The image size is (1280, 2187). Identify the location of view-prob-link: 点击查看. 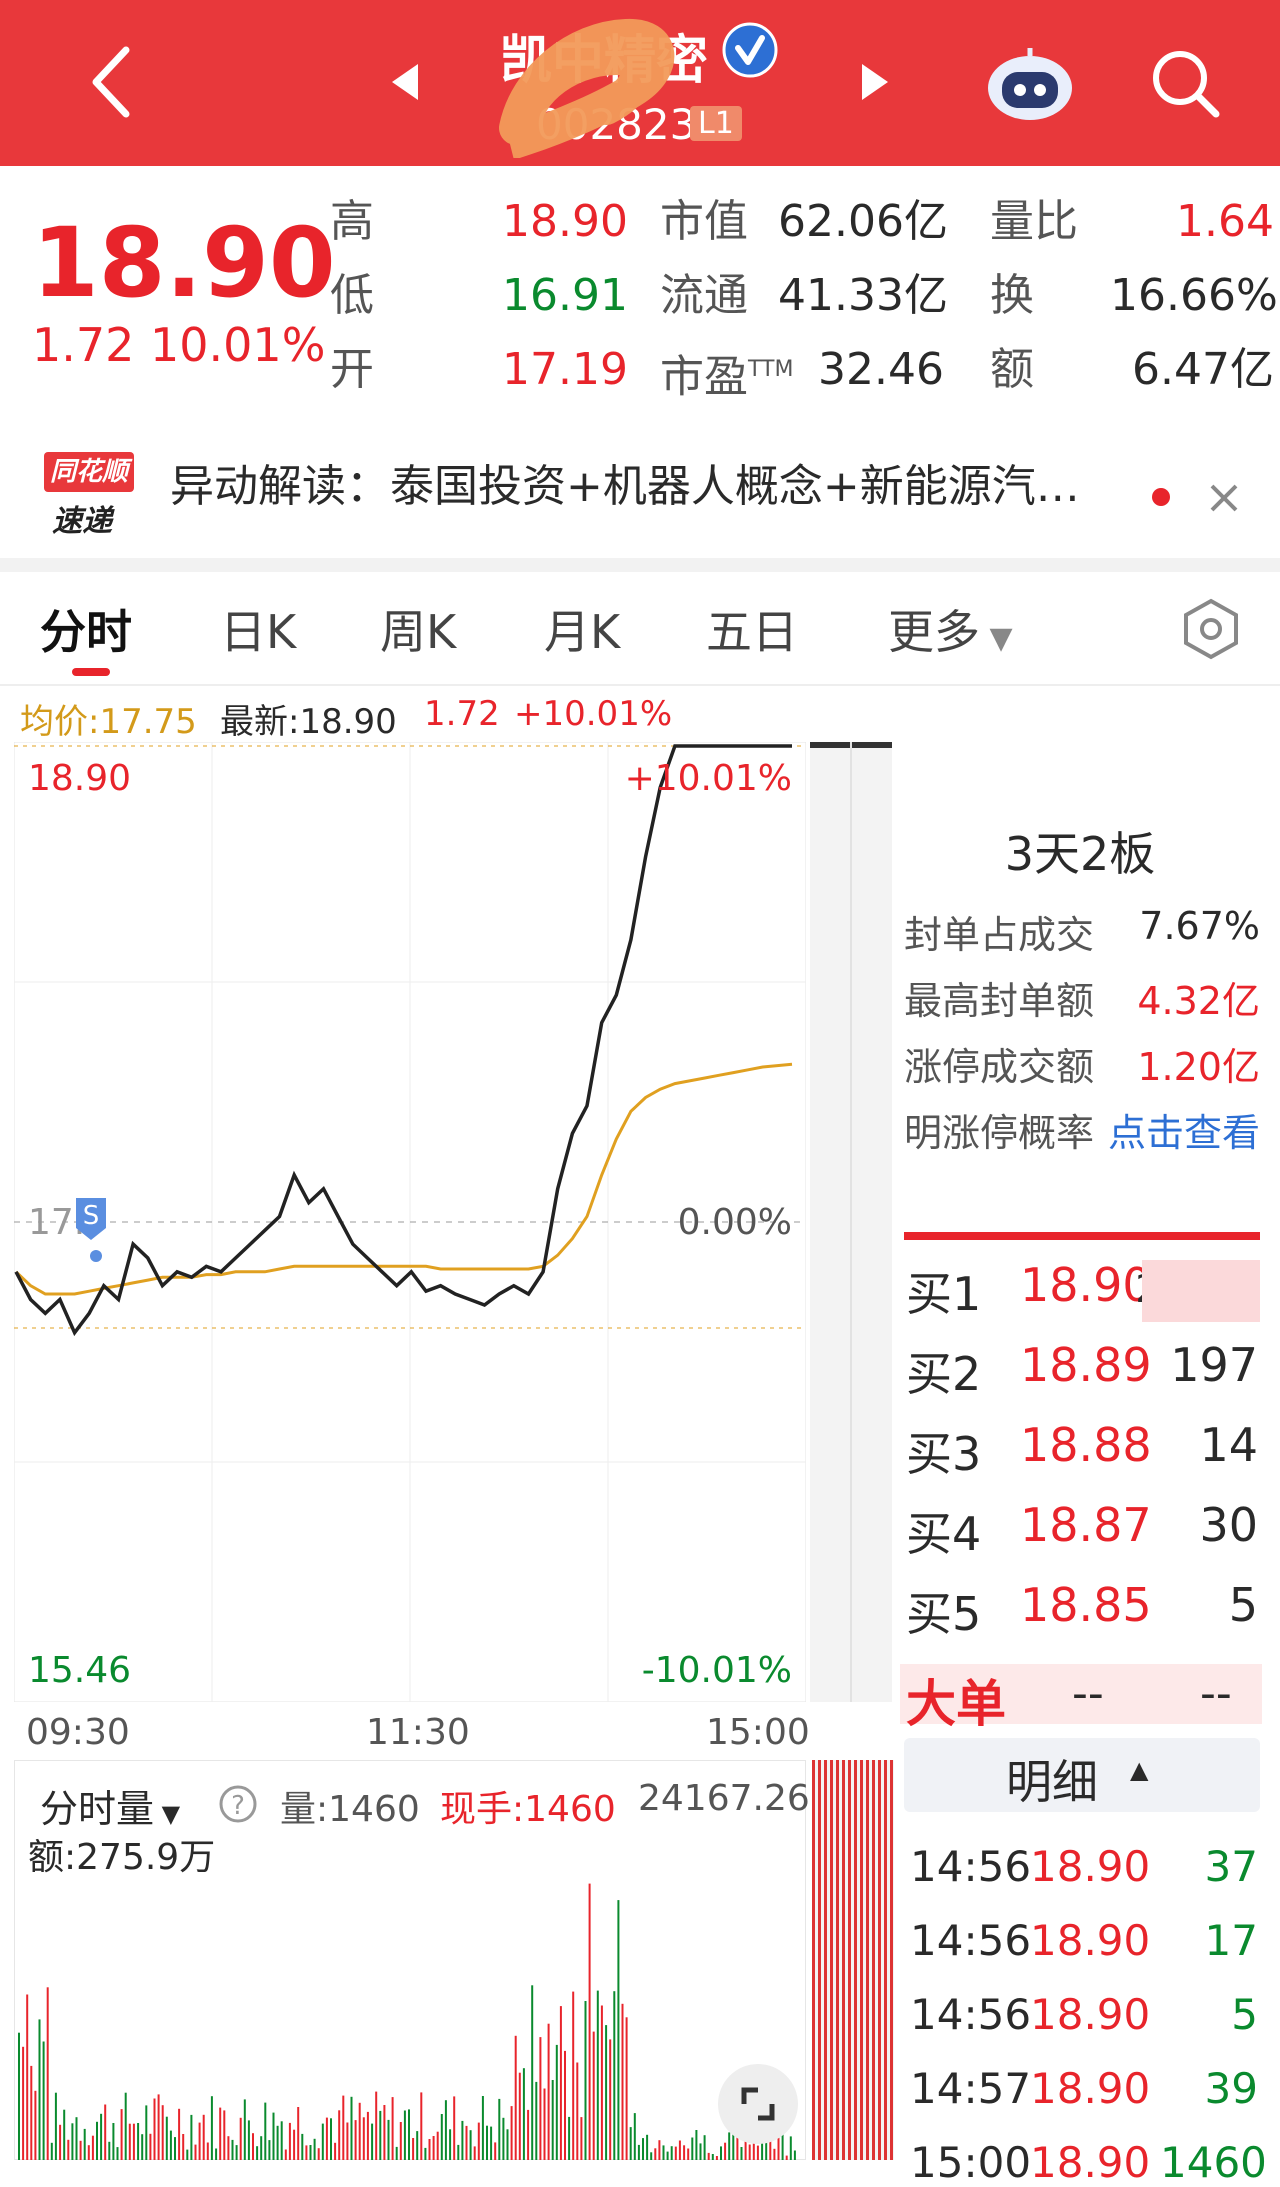
(1180, 1129).